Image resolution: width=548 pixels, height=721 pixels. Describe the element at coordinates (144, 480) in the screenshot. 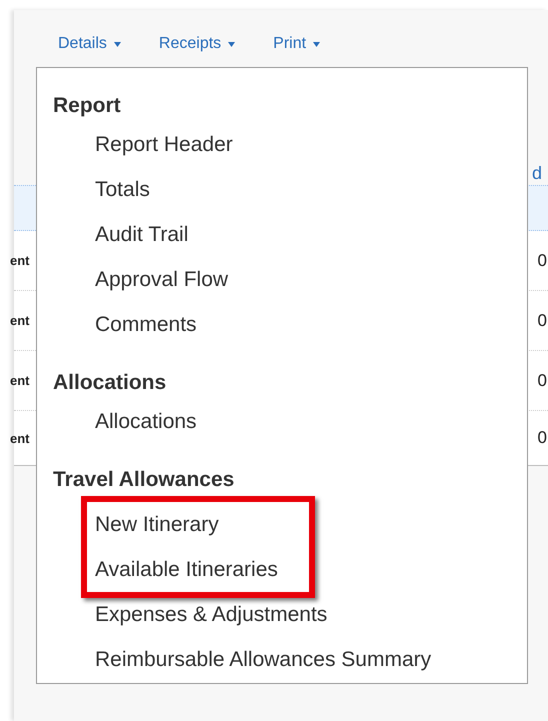

I see `menu-section-title: Travel Allowances` at that location.